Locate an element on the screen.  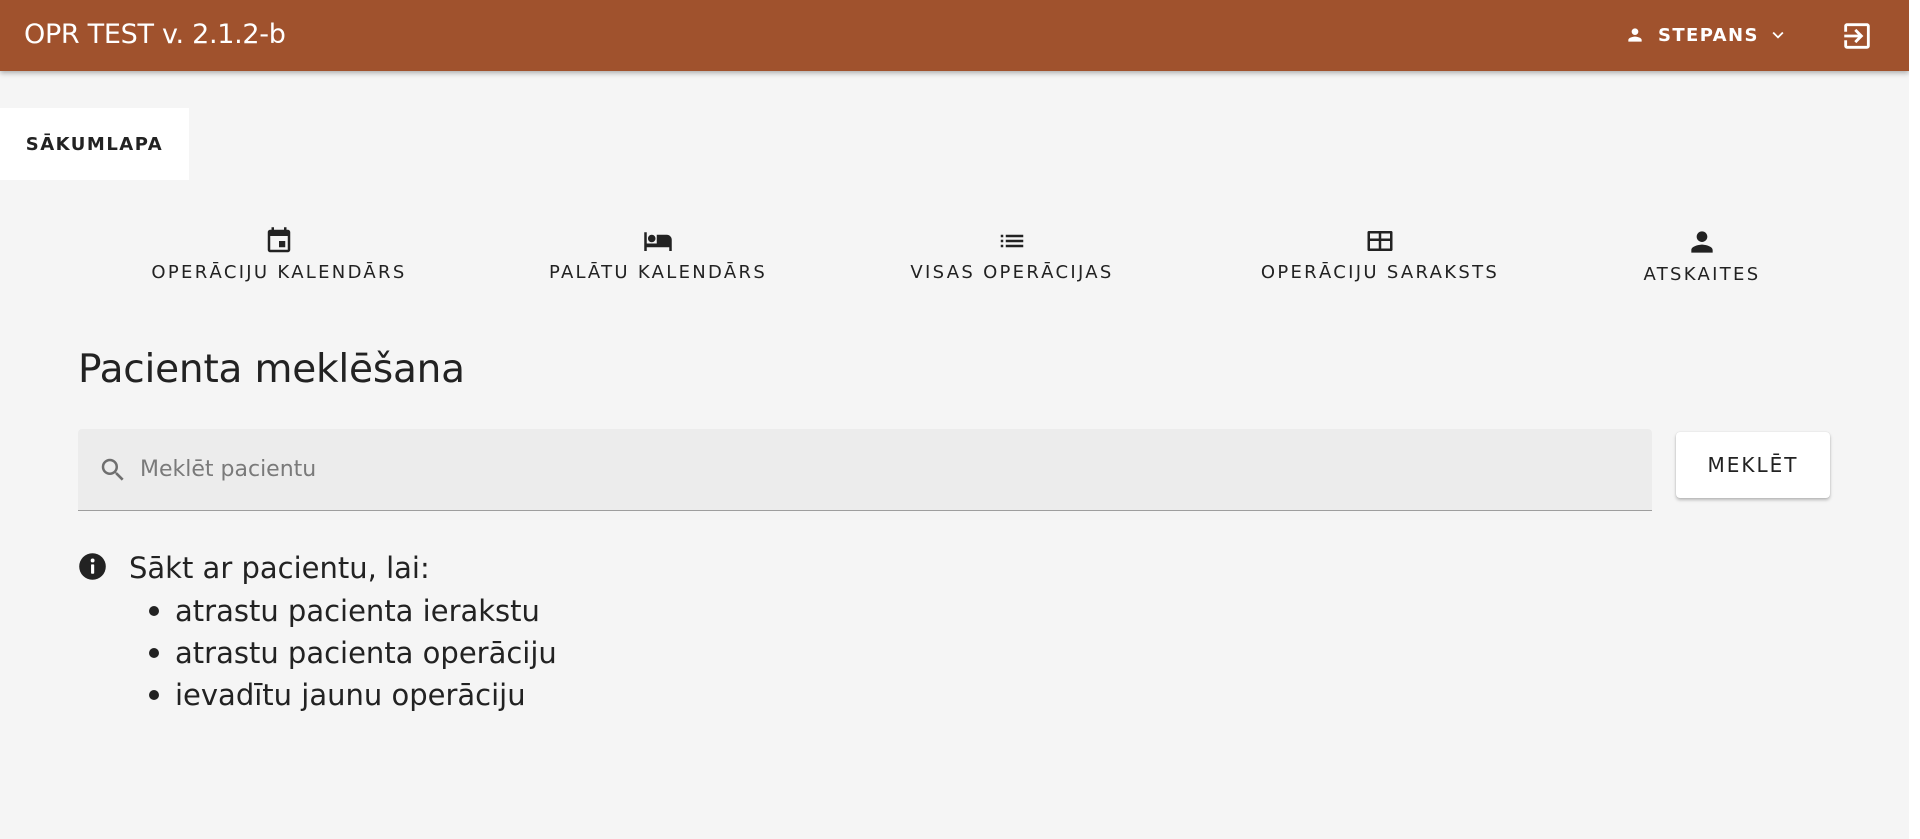
nav-ward-calendar-label: PALĀTU KALENDĀRS is located at coordinates (658, 272).